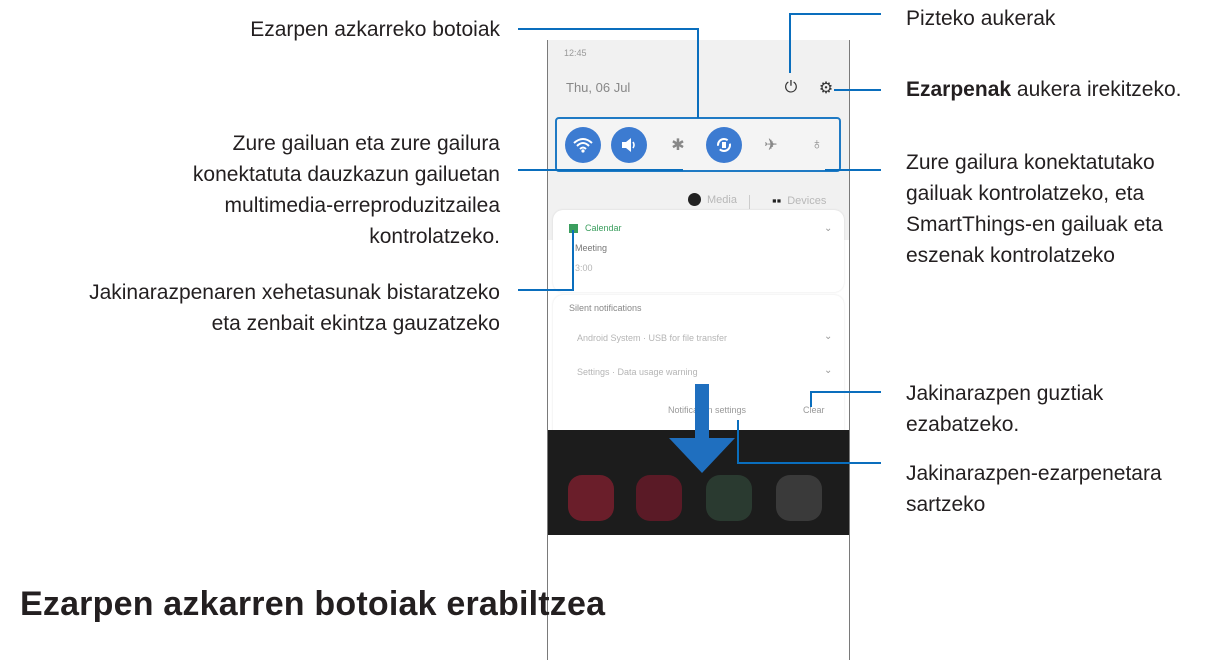  I want to click on silent-item-2-chevron-icon: ⌄, so click(828, 370).